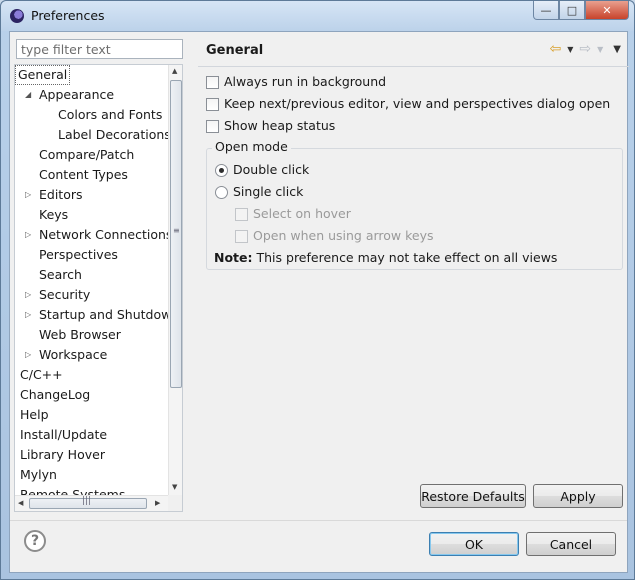  I want to click on grip-icon: ≡, so click(176, 230).